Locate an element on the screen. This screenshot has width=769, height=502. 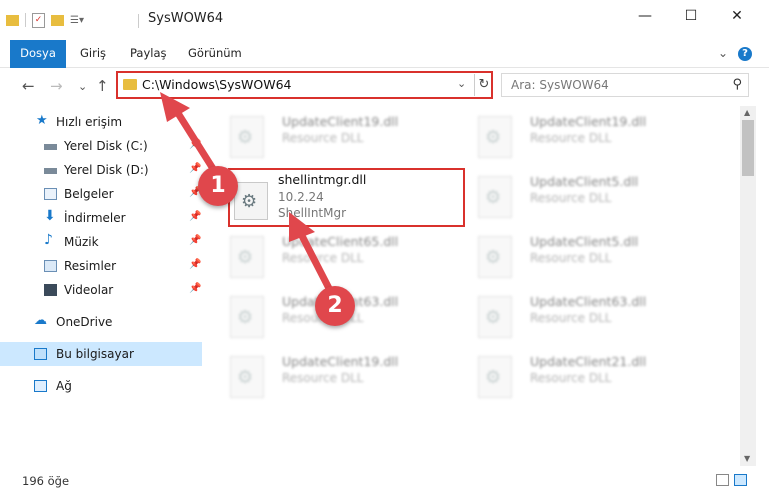
arrow-1-head is located at coordinates (175, 107).